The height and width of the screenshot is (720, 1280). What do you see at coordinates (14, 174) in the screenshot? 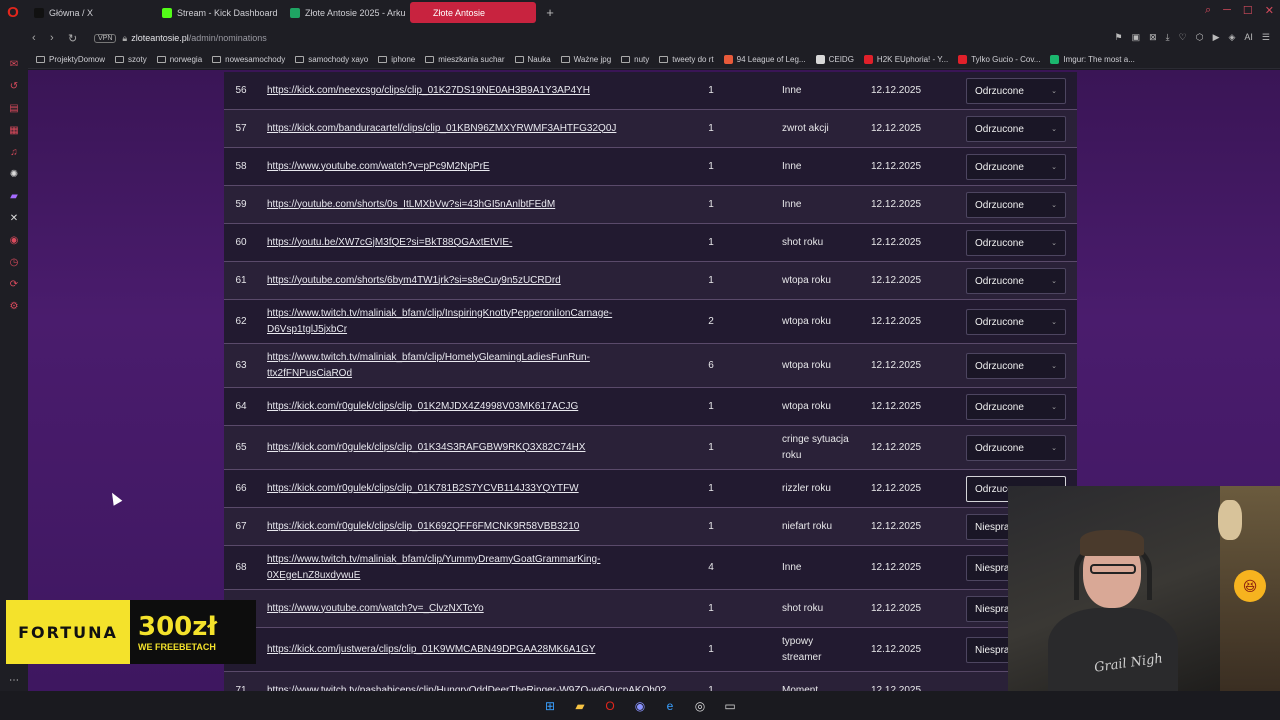
I see `chatgpt-icon: ✺` at bounding box center [14, 174].